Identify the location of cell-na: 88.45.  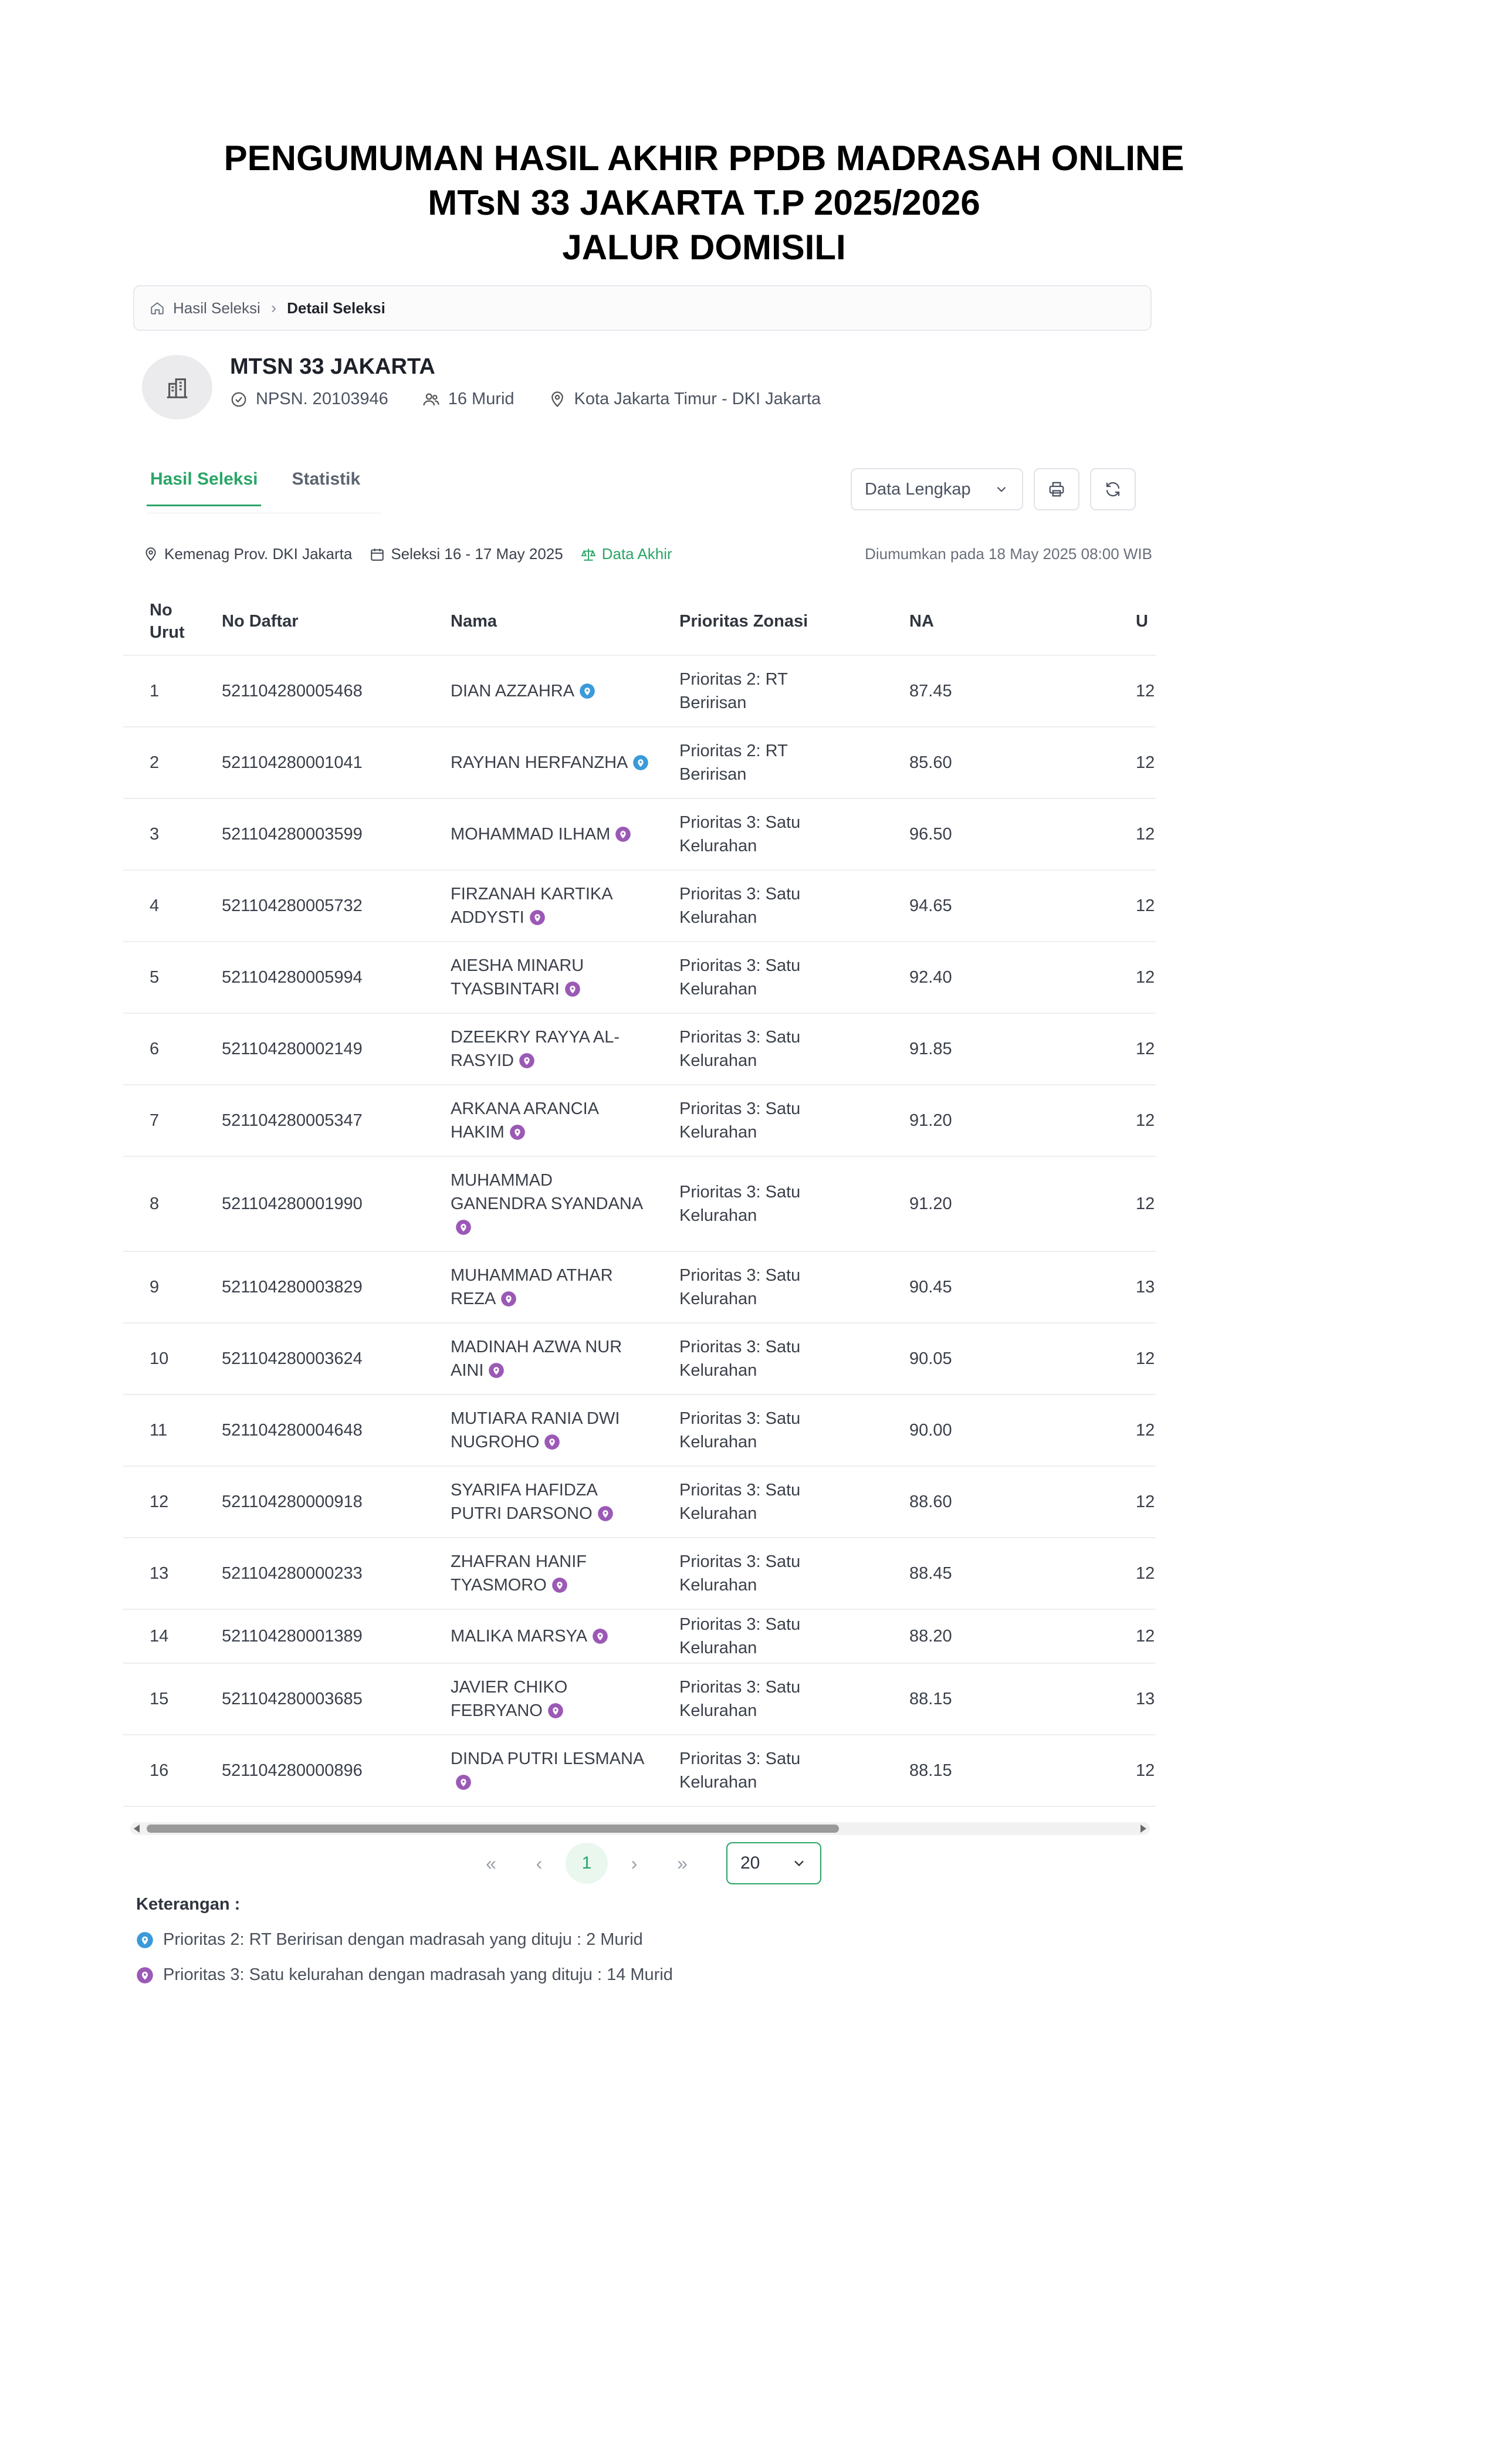
(930, 1574).